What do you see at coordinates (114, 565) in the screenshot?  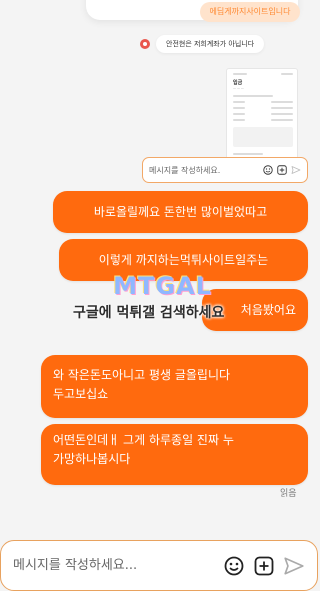 I see `message-input` at bounding box center [114, 565].